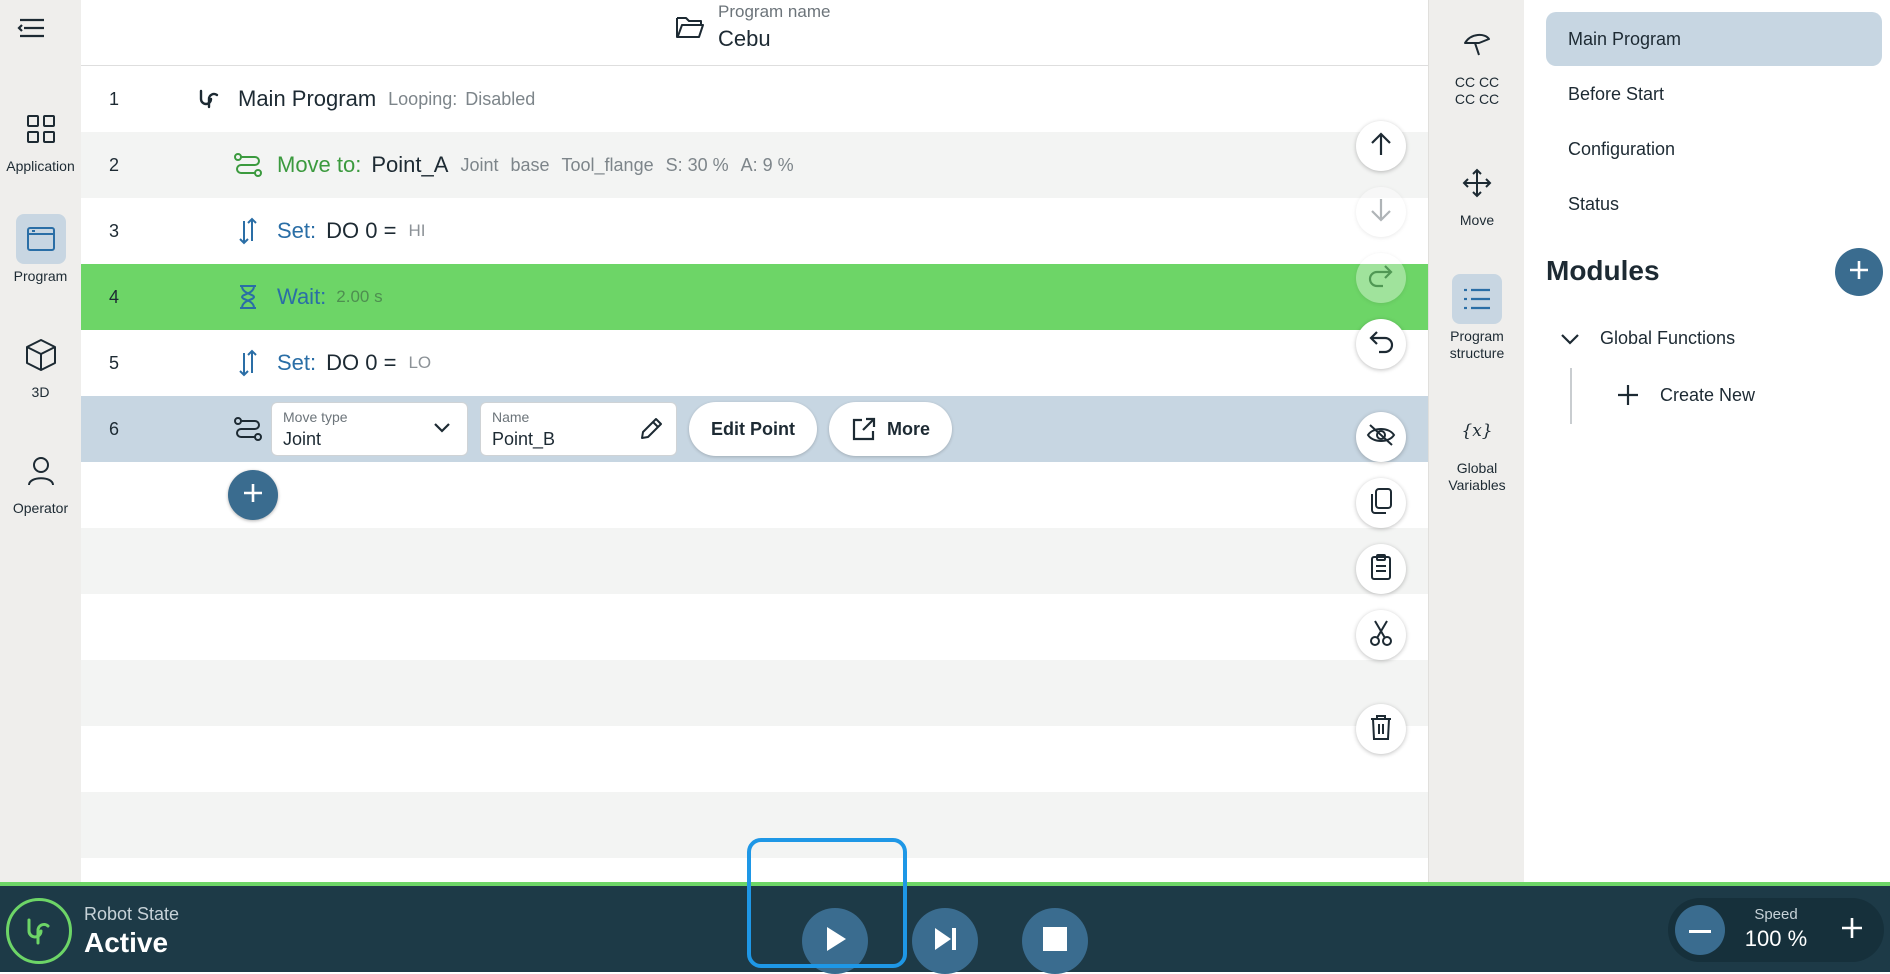 The width and height of the screenshot is (1890, 974). What do you see at coordinates (1477, 45) in the screenshot?
I see `gripper-icon` at bounding box center [1477, 45].